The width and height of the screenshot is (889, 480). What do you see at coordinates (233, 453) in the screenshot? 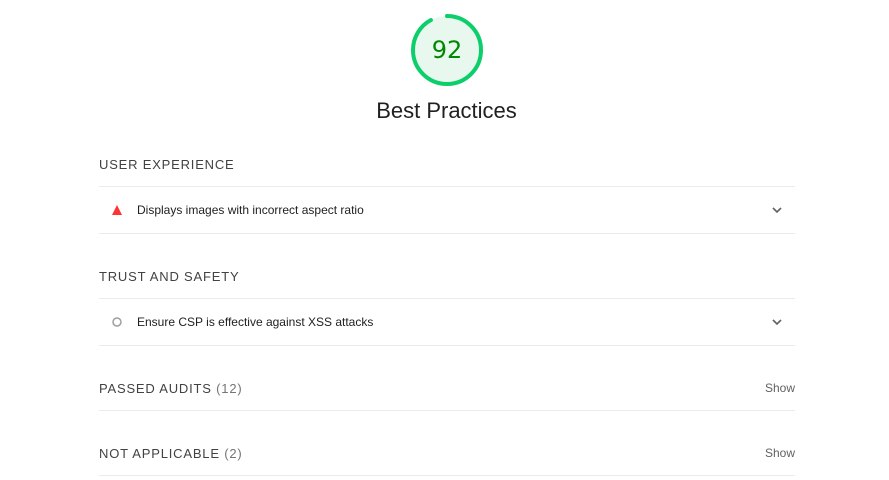
I see `not-applicable-count: (2)` at bounding box center [233, 453].